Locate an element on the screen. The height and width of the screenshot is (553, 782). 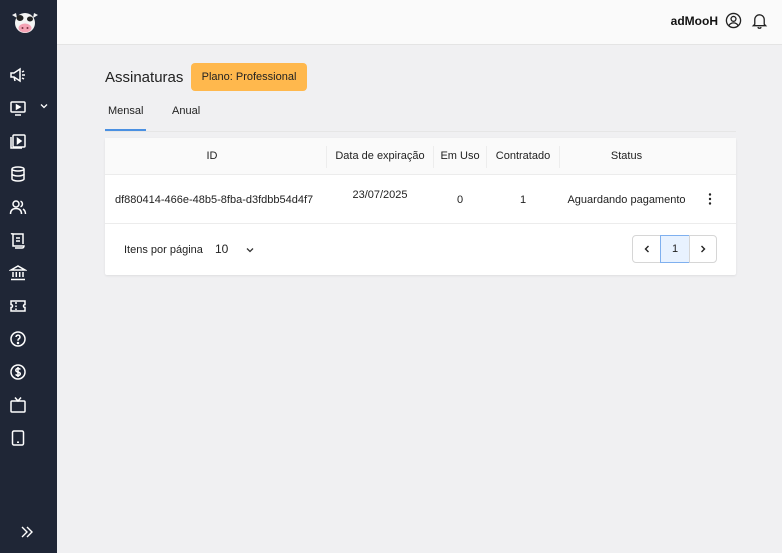
database-icon is located at coordinates (18, 174).